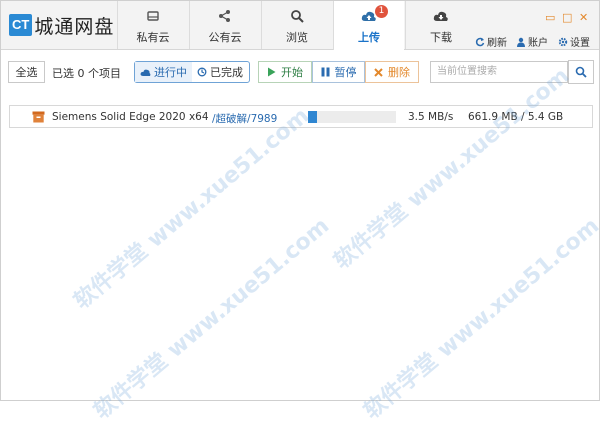 The height and width of the screenshot is (425, 600). I want to click on status-filter: 进行中 已完成, so click(192, 72).